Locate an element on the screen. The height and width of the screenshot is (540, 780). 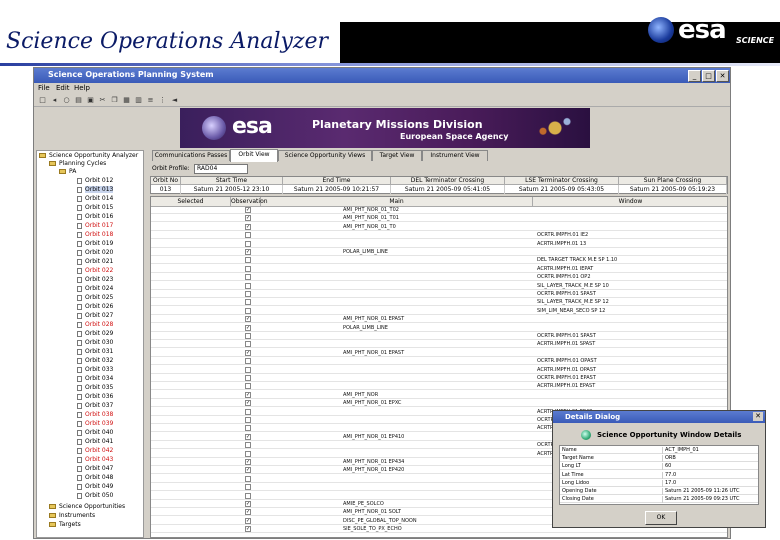
maximize-button: □ is located at coordinates (708, 76).